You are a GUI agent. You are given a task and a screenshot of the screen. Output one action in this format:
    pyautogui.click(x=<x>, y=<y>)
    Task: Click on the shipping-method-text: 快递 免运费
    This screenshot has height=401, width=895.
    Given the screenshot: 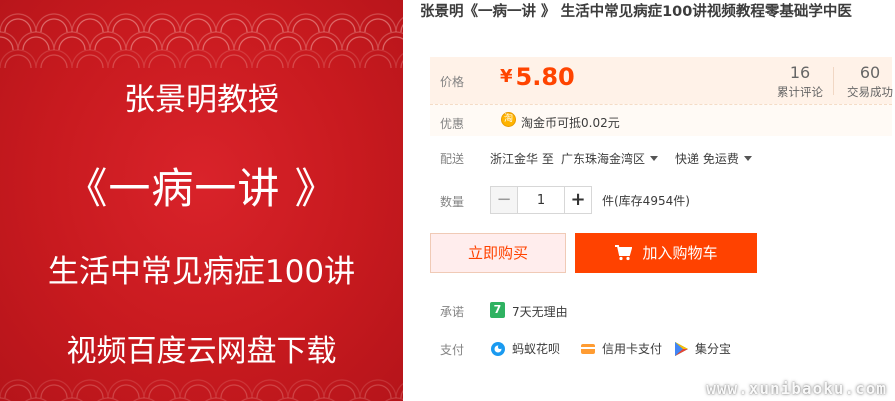 What is the action you would take?
    pyautogui.click(x=707, y=159)
    